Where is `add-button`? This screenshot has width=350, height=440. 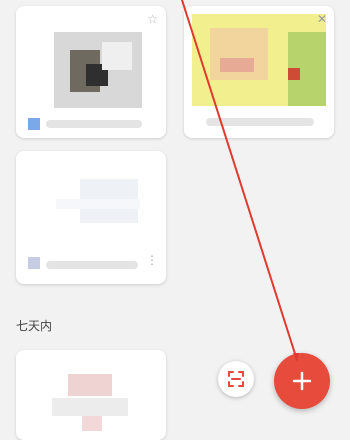 add-button is located at coordinates (302, 381).